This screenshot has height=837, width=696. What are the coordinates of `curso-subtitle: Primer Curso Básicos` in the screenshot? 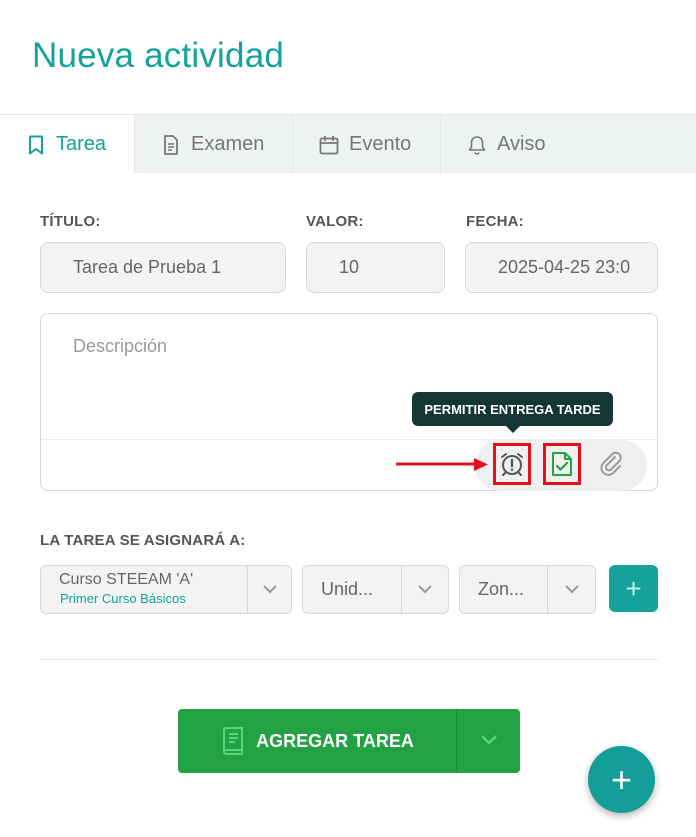 It's located at (123, 598).